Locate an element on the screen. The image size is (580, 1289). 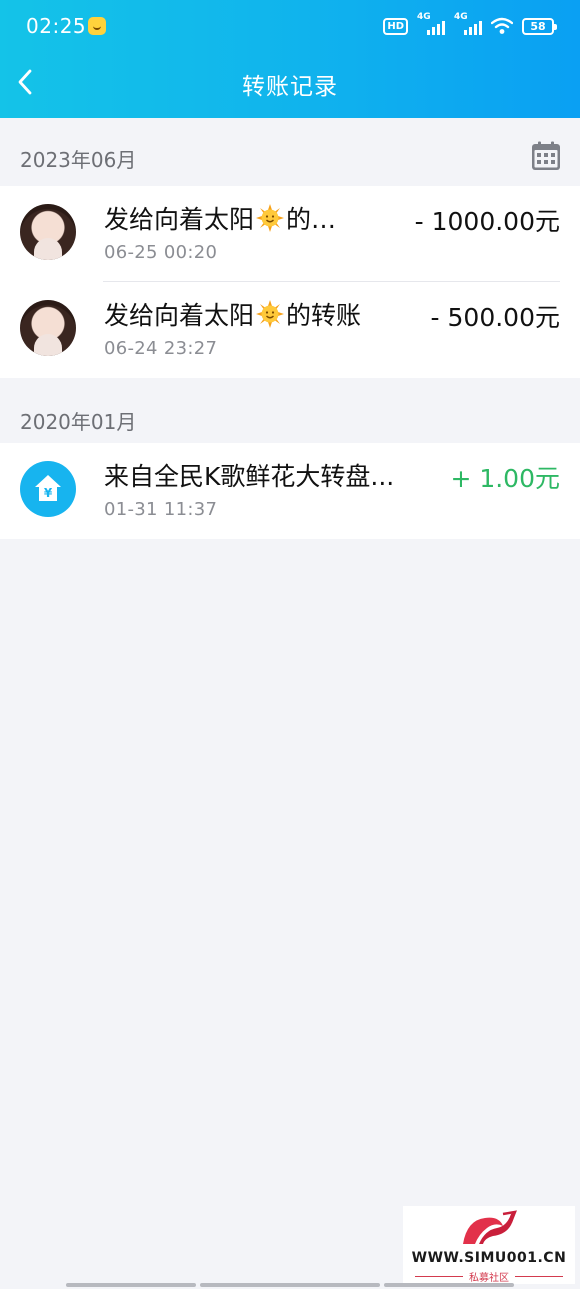
page-title: 转账记录 is located at coordinates (290, 87).